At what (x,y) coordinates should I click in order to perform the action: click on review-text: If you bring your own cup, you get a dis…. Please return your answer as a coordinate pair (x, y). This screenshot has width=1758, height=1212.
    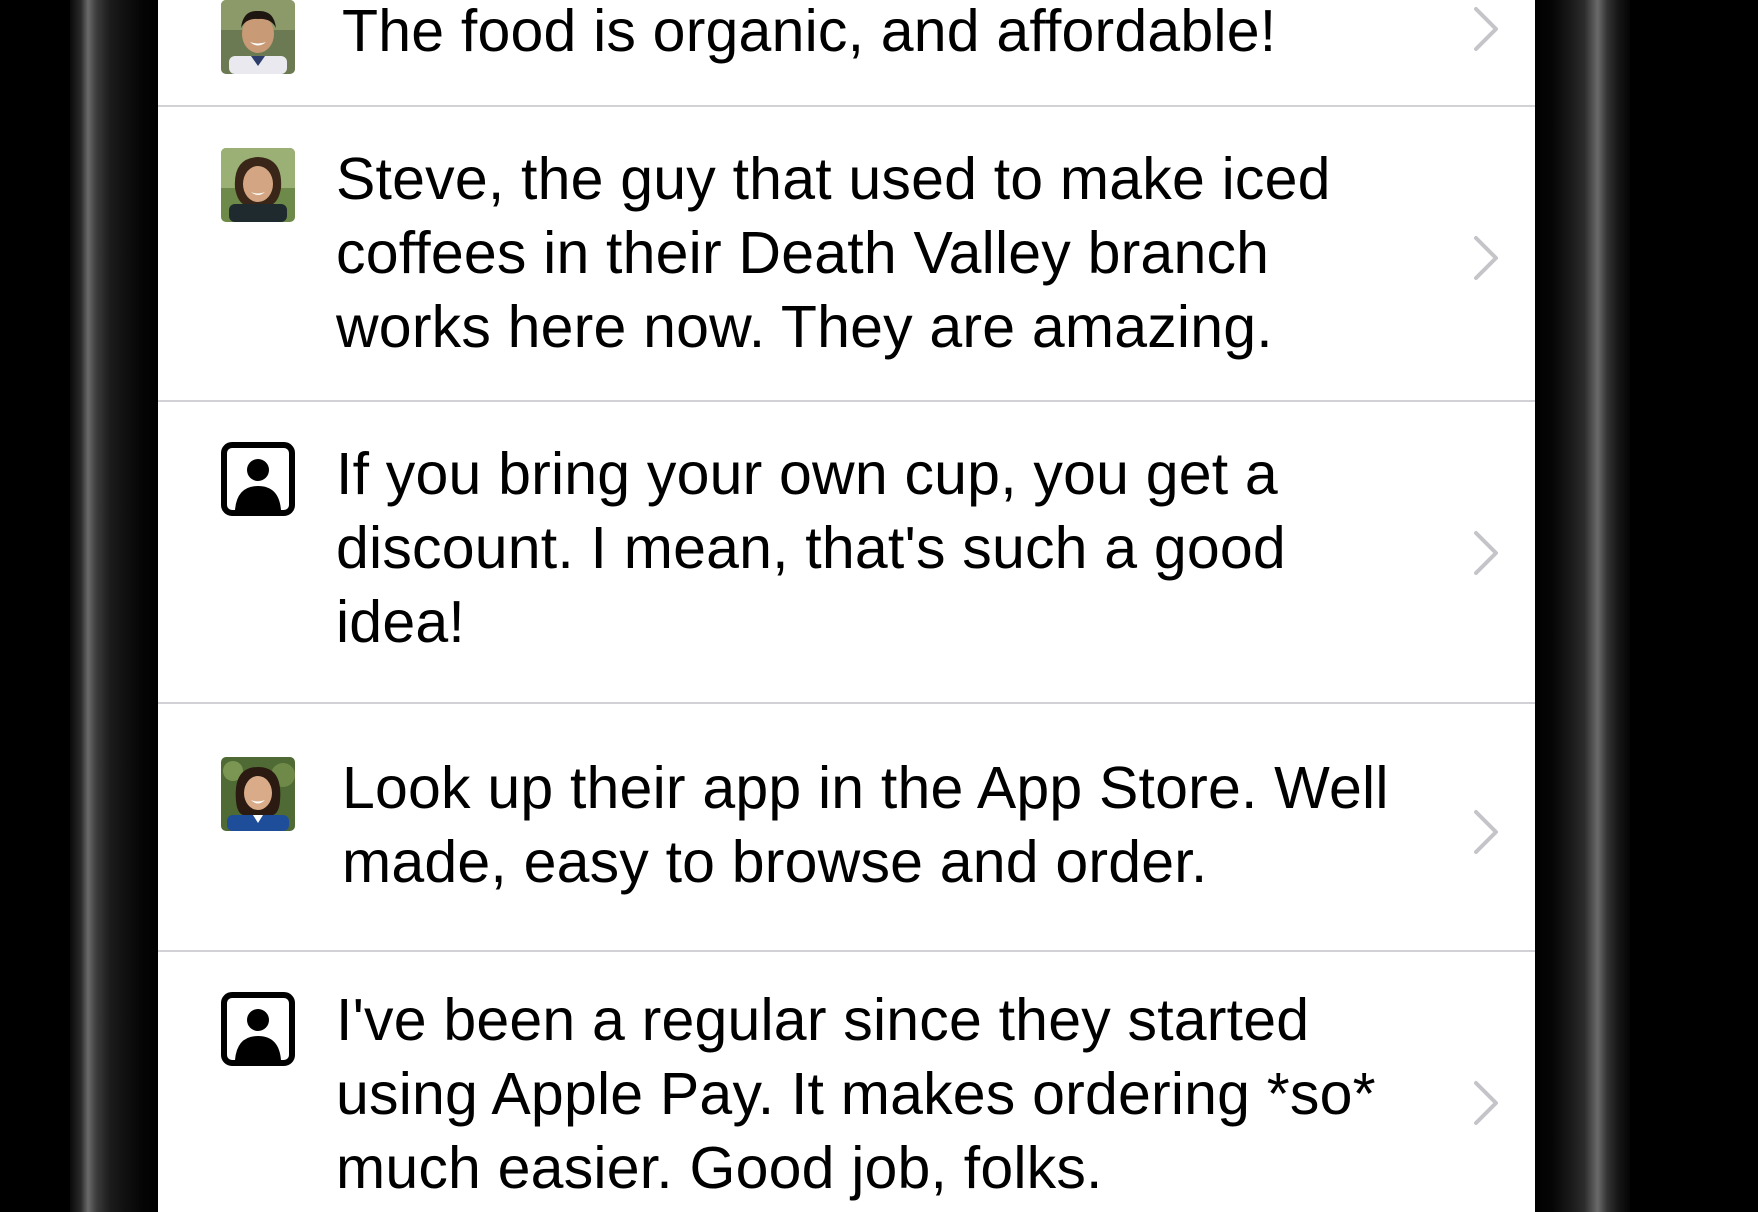
    Looking at the image, I should click on (811, 548).